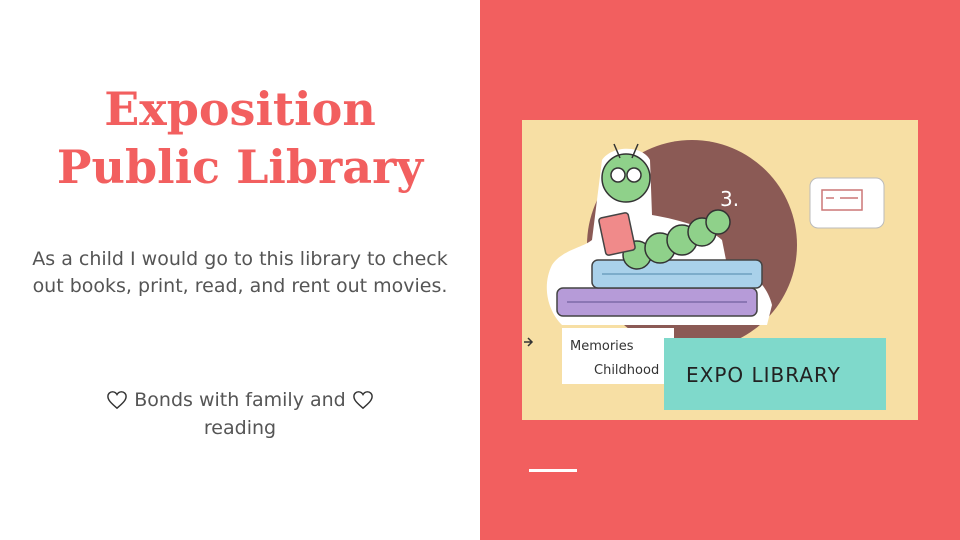 This screenshot has width=960, height=540. What do you see at coordinates (240, 109) in the screenshot?
I see `title-line-1: Exposition` at bounding box center [240, 109].